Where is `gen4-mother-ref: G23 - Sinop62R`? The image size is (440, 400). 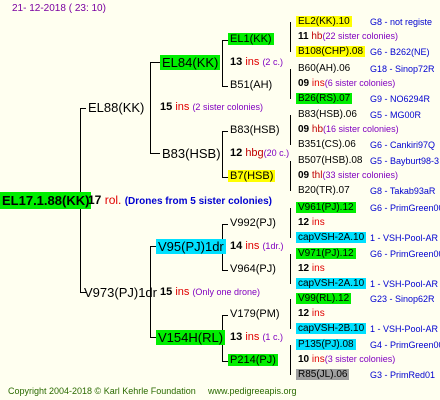
gen4-mother-ref: G23 - Sinop62R is located at coordinates (402, 299).